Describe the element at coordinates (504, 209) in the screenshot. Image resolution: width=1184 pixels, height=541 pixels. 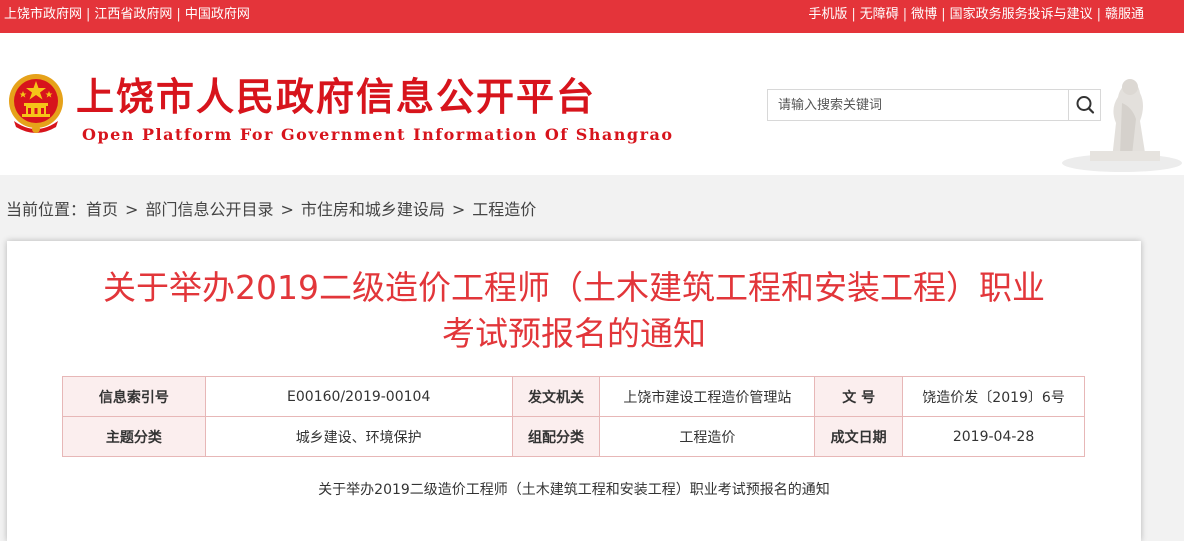
I see `breadcrumb-engineering-cost: 工程造价` at that location.